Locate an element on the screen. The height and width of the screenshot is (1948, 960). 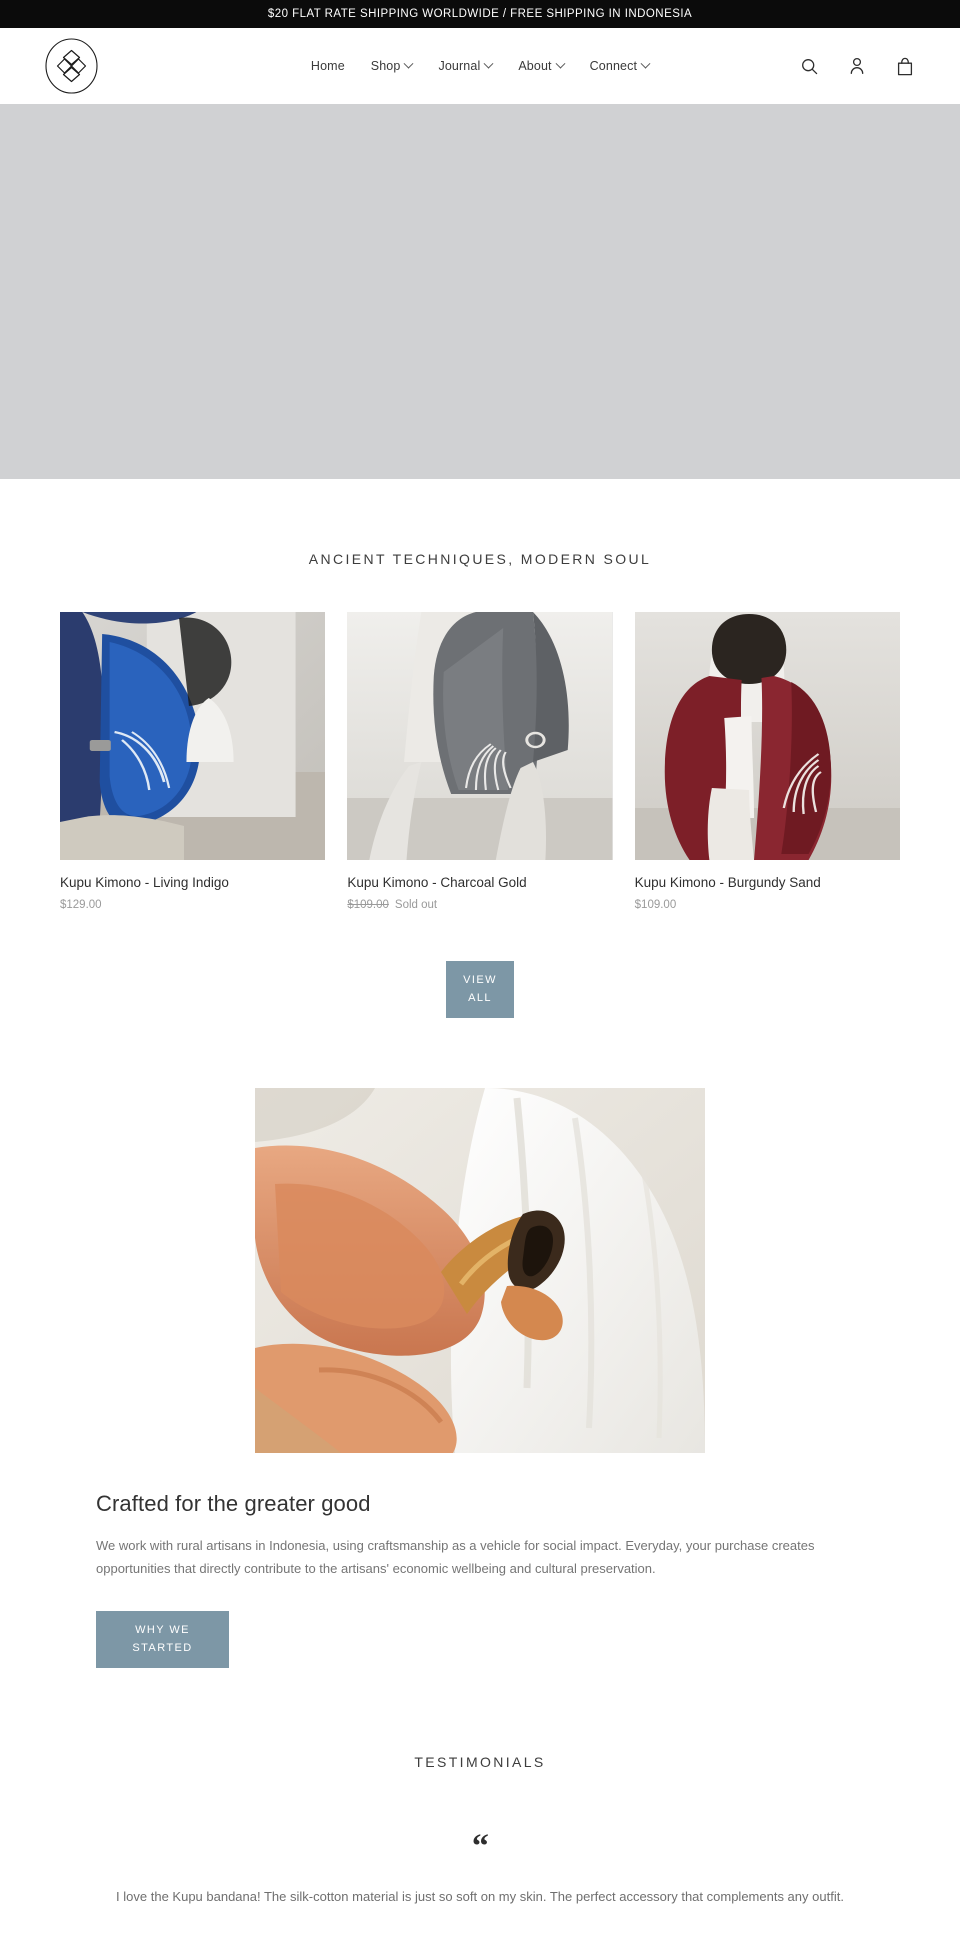
quote-mark-icon: “ is located at coordinates (480, 1847).